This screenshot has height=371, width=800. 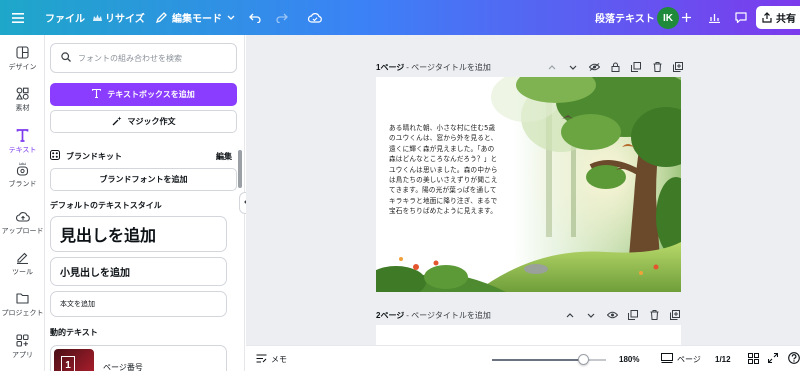 I want to click on rail-item-text: テキスト, so click(x=22, y=141).